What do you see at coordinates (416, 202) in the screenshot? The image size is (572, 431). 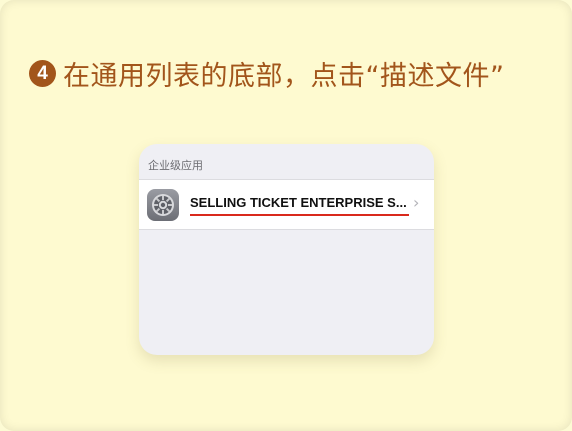 I see `chevron-right-icon: ›` at bounding box center [416, 202].